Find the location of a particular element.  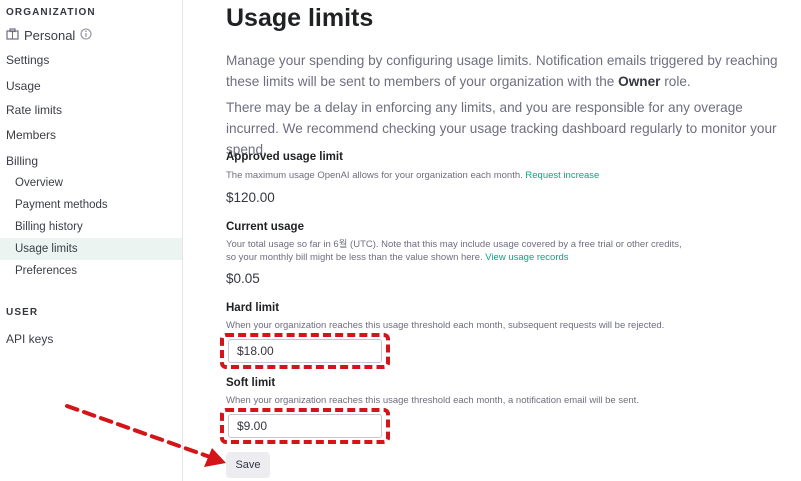

annotation-arrow-icon is located at coordinates (145, 435).